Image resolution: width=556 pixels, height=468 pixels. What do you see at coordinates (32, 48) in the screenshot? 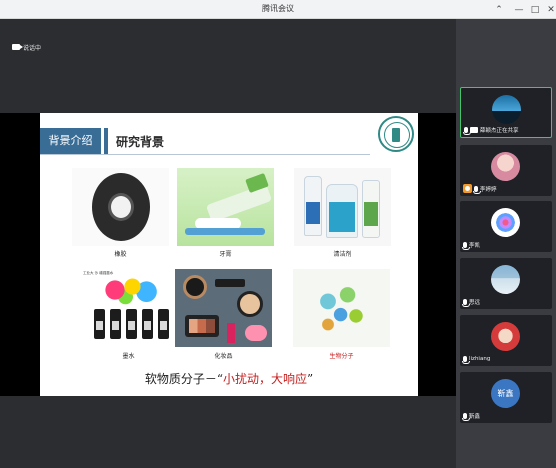
I see `speaking-label: 说话中` at bounding box center [32, 48].